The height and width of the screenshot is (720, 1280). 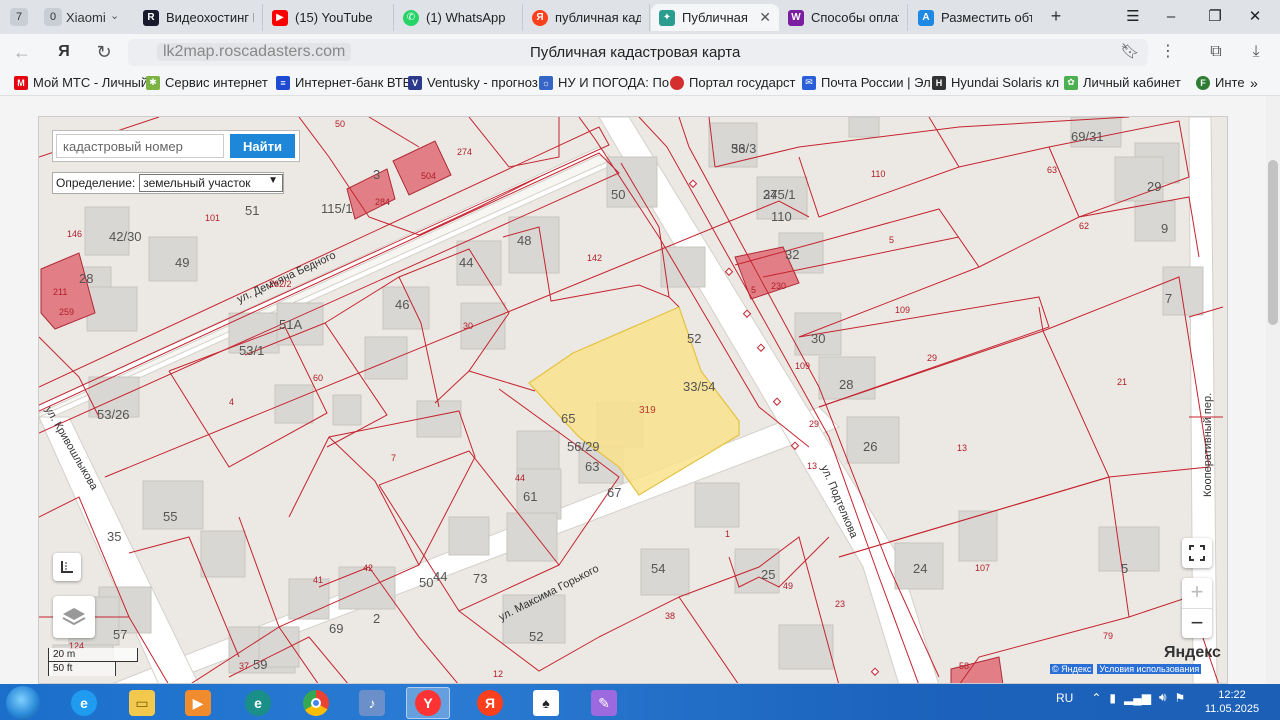 I want to click on bookmark-cabinet: ✿ Личный кабинет, so click(x=1122, y=82).